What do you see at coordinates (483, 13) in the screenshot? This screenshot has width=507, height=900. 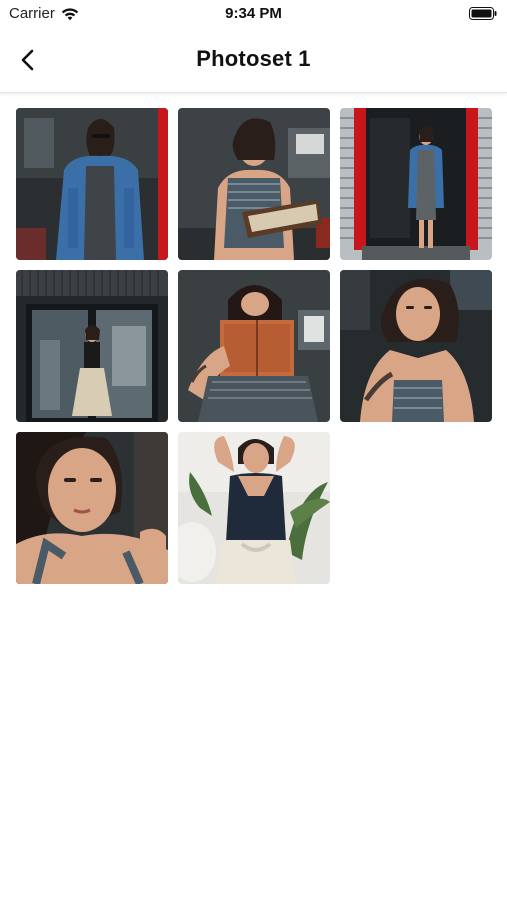 I see `battery-icon` at bounding box center [483, 13].